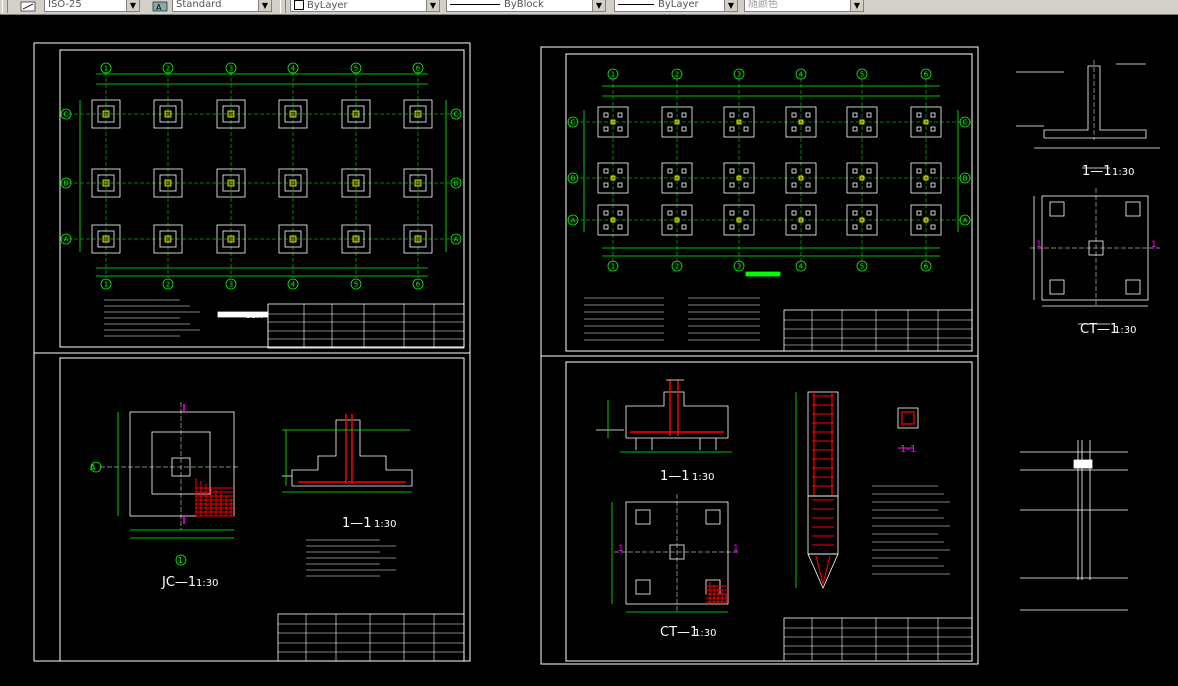  Describe the element at coordinates (763, 5) in the screenshot. I see `plotstyle-value: 随颜色` at that location.